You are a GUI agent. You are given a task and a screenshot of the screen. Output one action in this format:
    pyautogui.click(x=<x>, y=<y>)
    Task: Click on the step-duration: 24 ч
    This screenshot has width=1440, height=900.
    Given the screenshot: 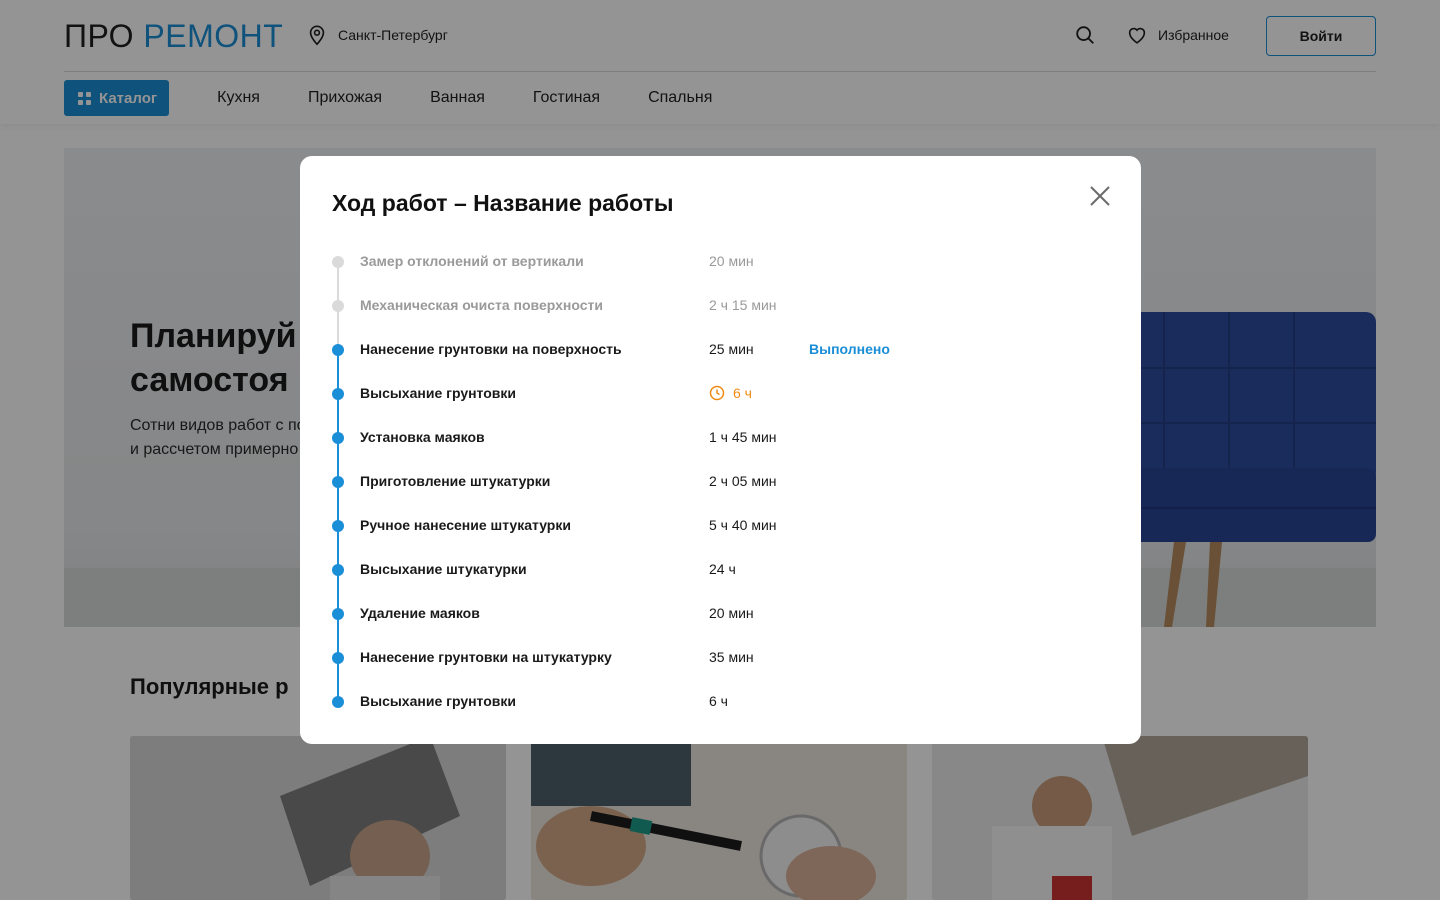 What is the action you would take?
    pyautogui.click(x=722, y=569)
    